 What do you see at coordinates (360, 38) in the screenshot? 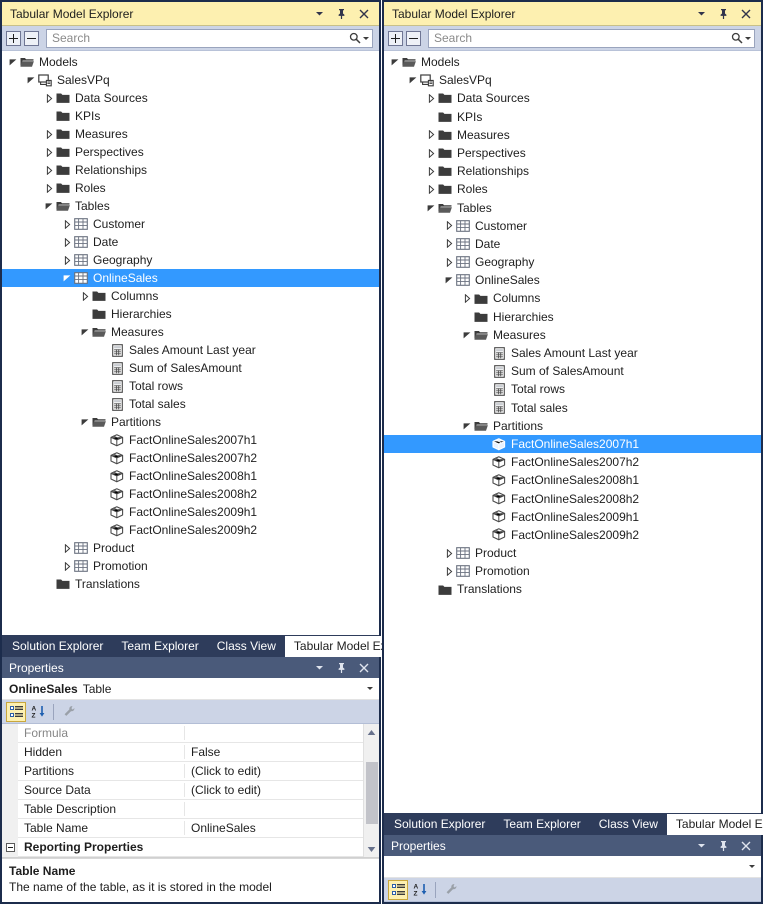
I see `magnifier-icon` at bounding box center [360, 38].